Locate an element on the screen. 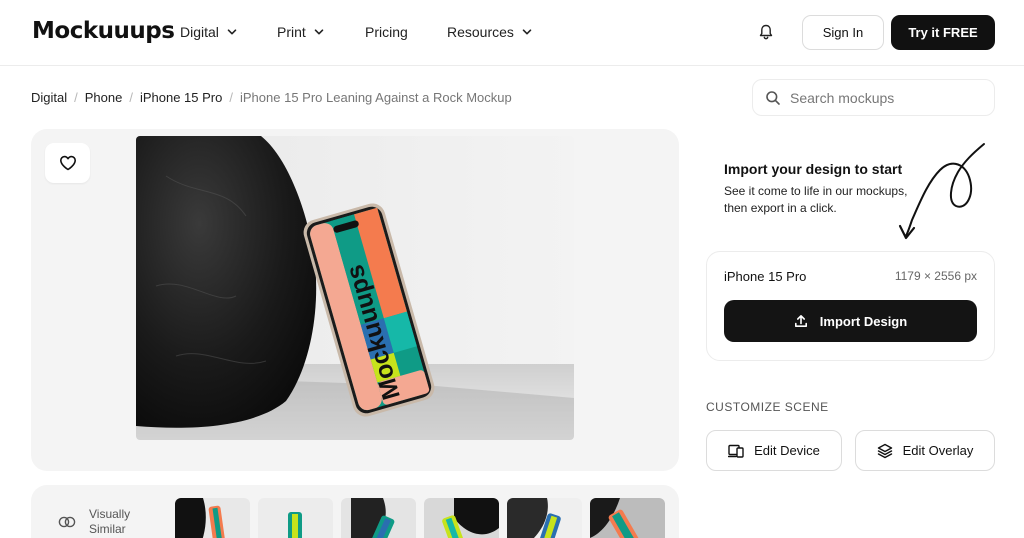 The height and width of the screenshot is (538, 1024). visually-similar-label: Visually Similar is located at coordinates (109, 522).